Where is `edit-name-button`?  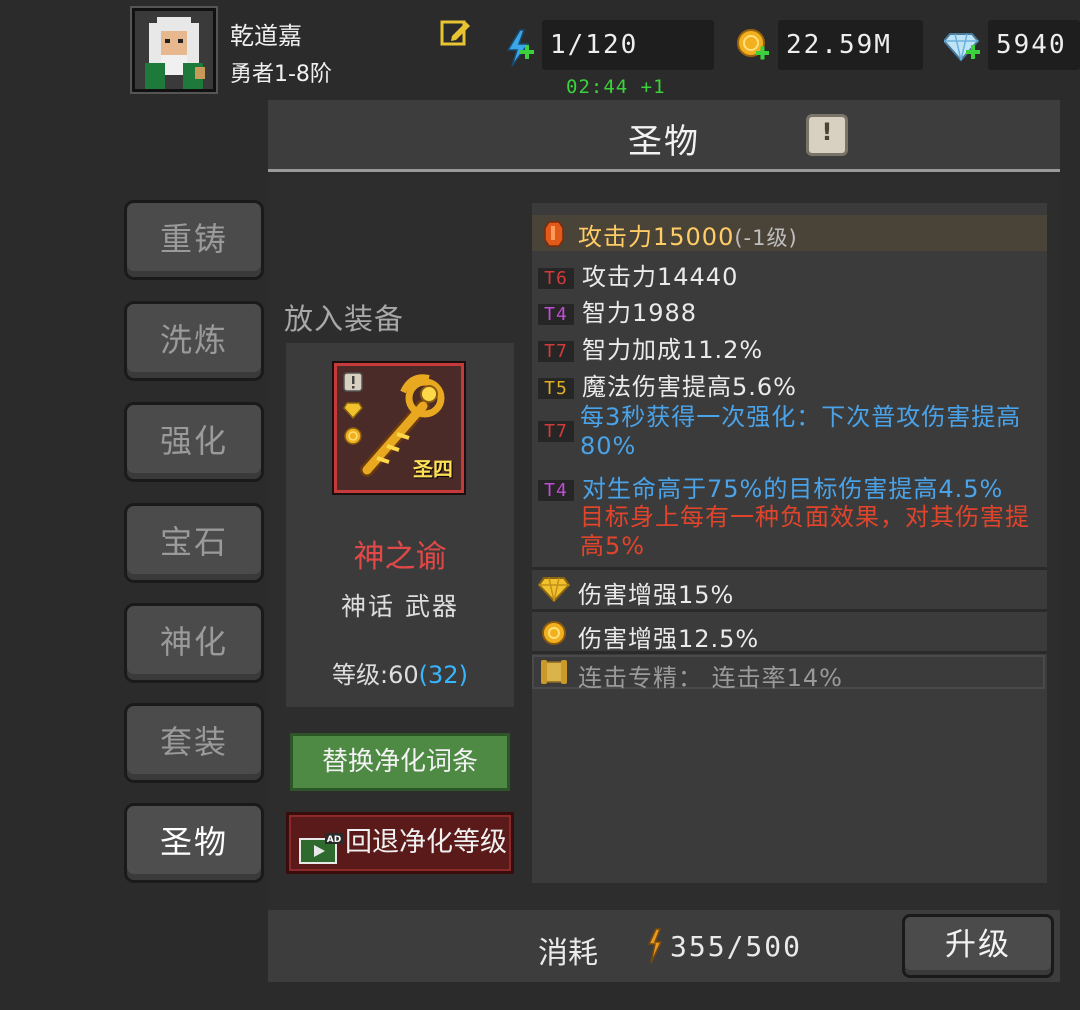 edit-name-button is located at coordinates (456, 33).